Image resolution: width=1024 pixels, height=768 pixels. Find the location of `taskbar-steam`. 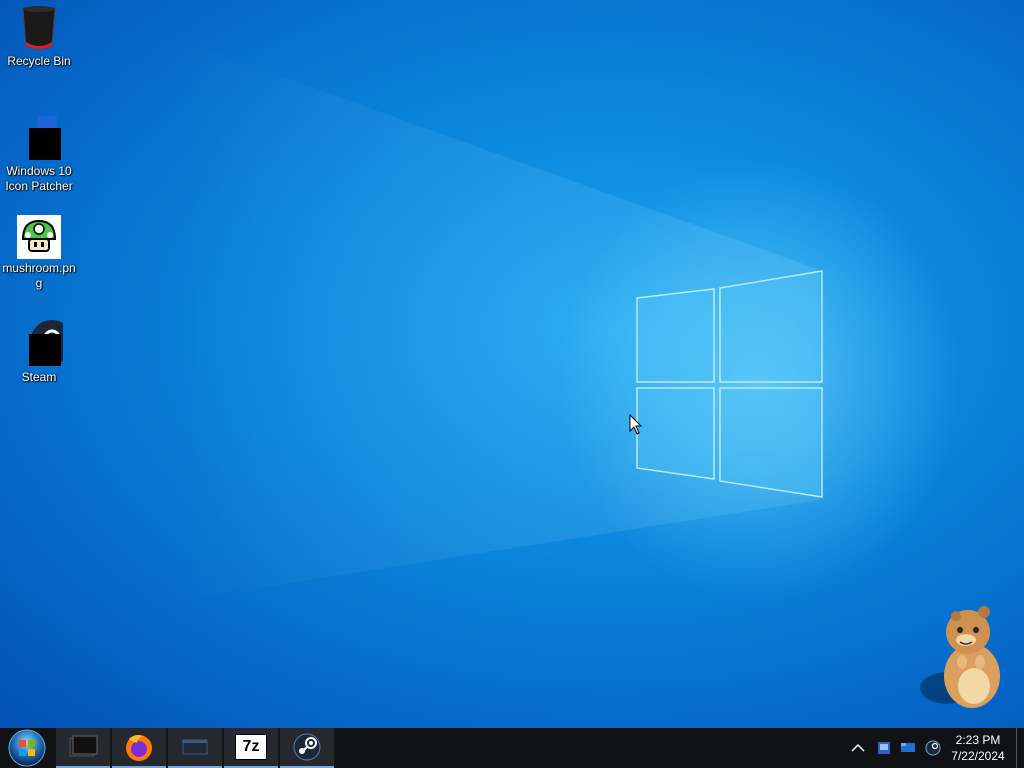

taskbar-steam is located at coordinates (307, 748).